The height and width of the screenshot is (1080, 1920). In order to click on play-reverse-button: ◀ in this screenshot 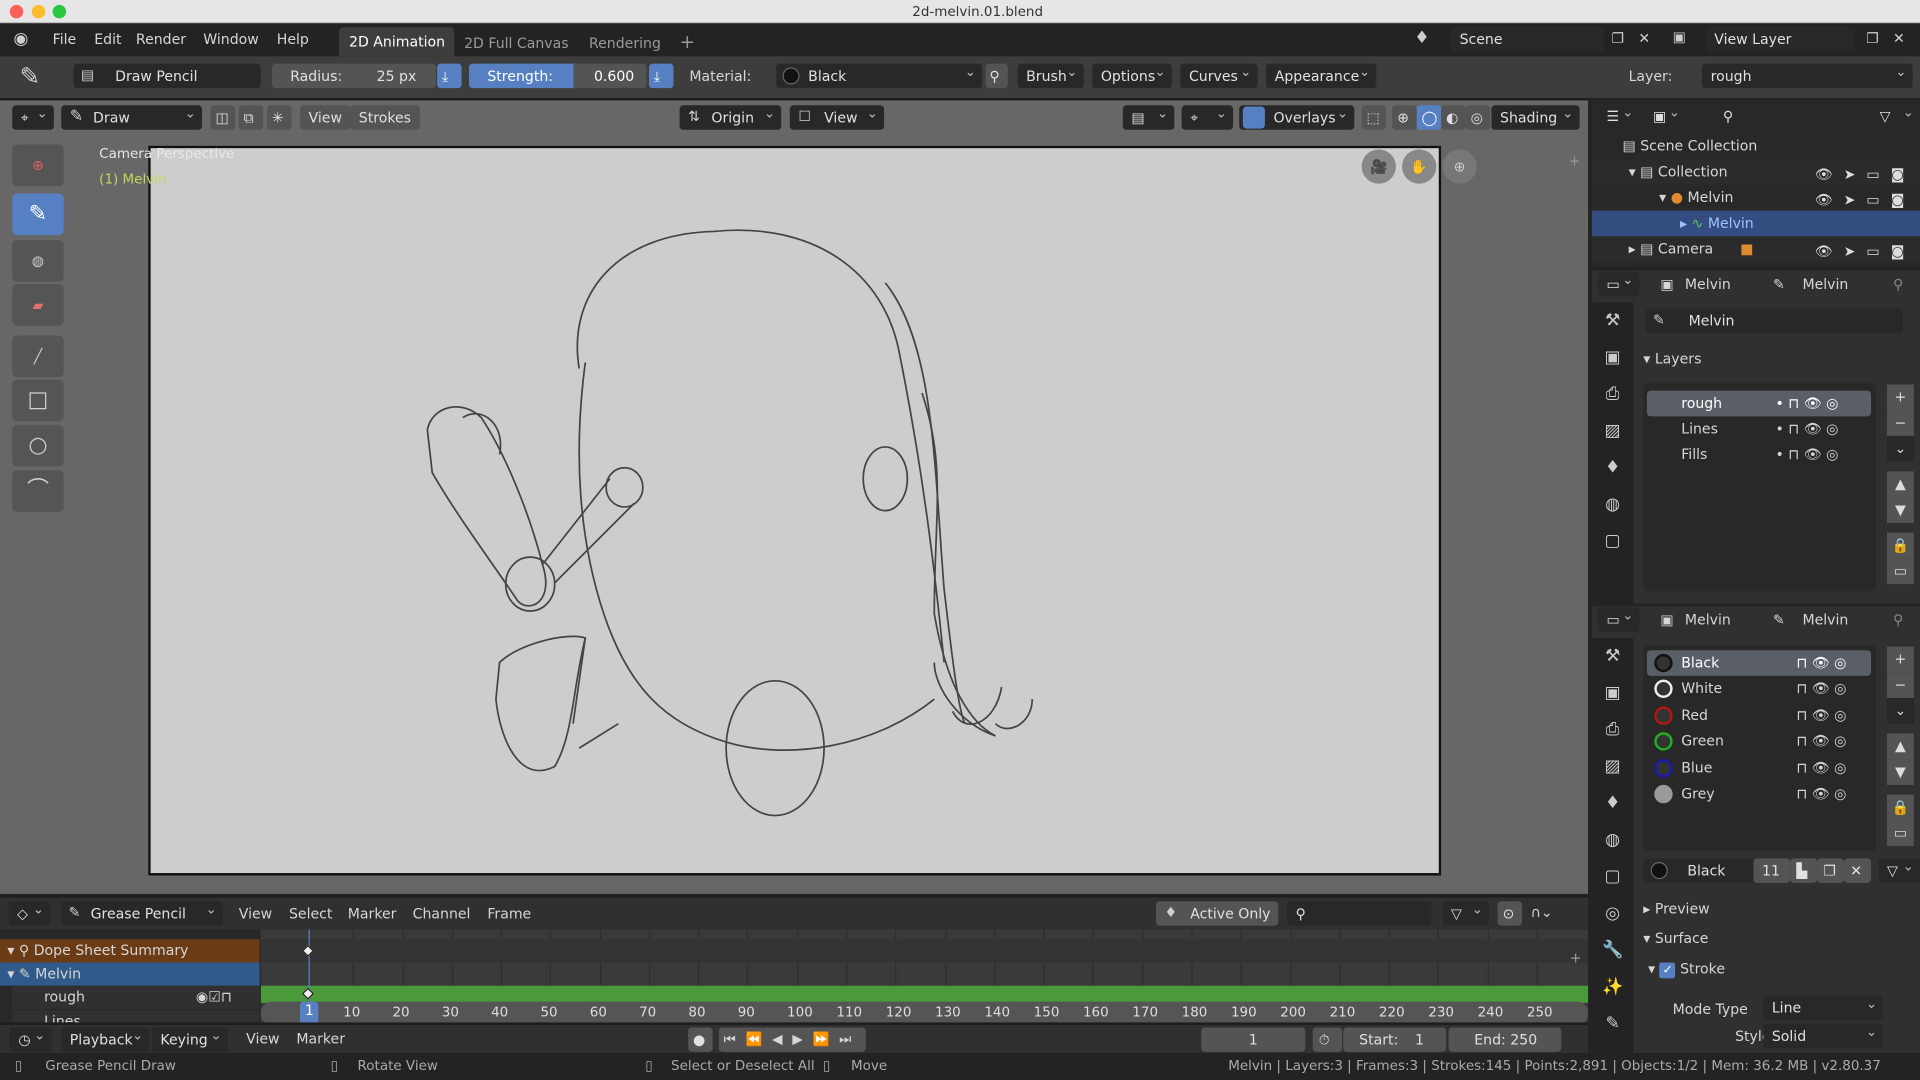, I will do `click(782, 1039)`.